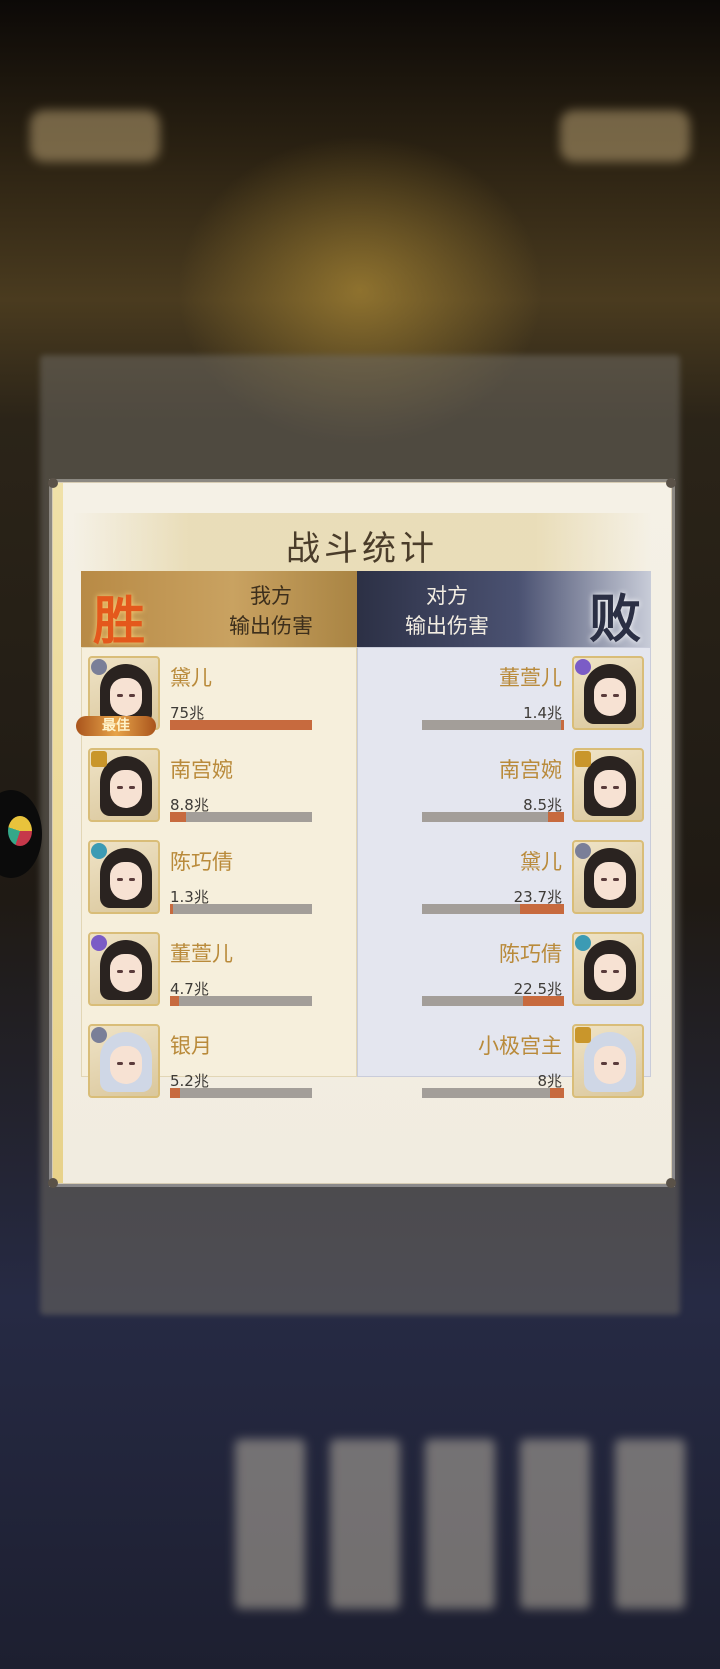 The height and width of the screenshot is (1669, 720). Describe the element at coordinates (219, 881) in the screenshot. I see `damage-row: 陈巧倩 1.3兆` at that location.